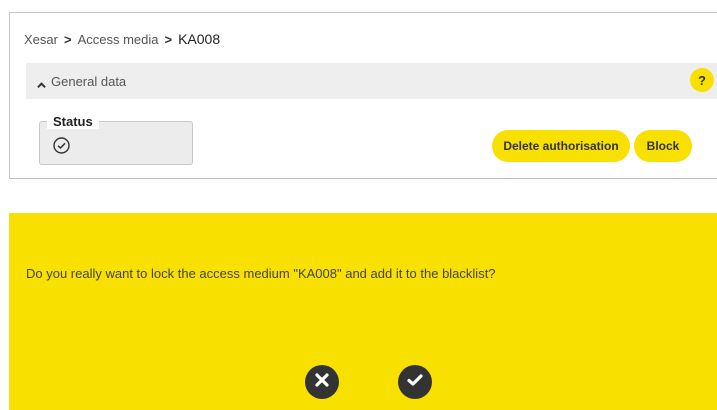  What do you see at coordinates (118, 39) in the screenshot?
I see `breadcrumb-item-access-media: Access media` at bounding box center [118, 39].